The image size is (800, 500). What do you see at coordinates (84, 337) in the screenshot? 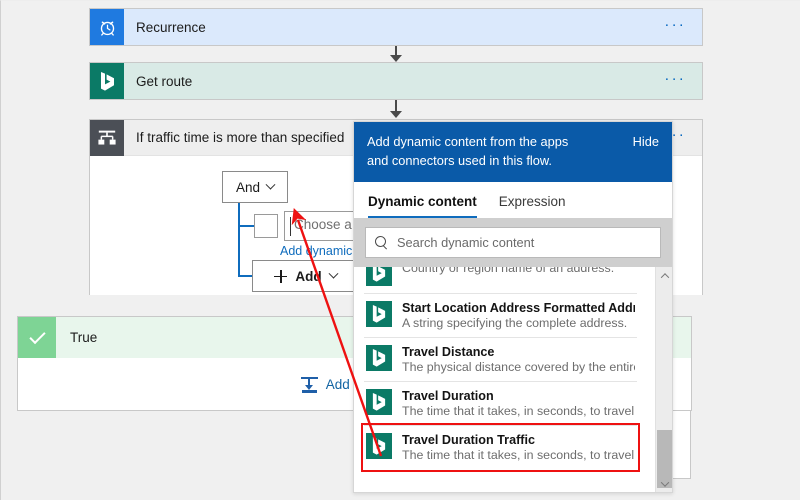
I see `branch-true-label: True` at bounding box center [84, 337].